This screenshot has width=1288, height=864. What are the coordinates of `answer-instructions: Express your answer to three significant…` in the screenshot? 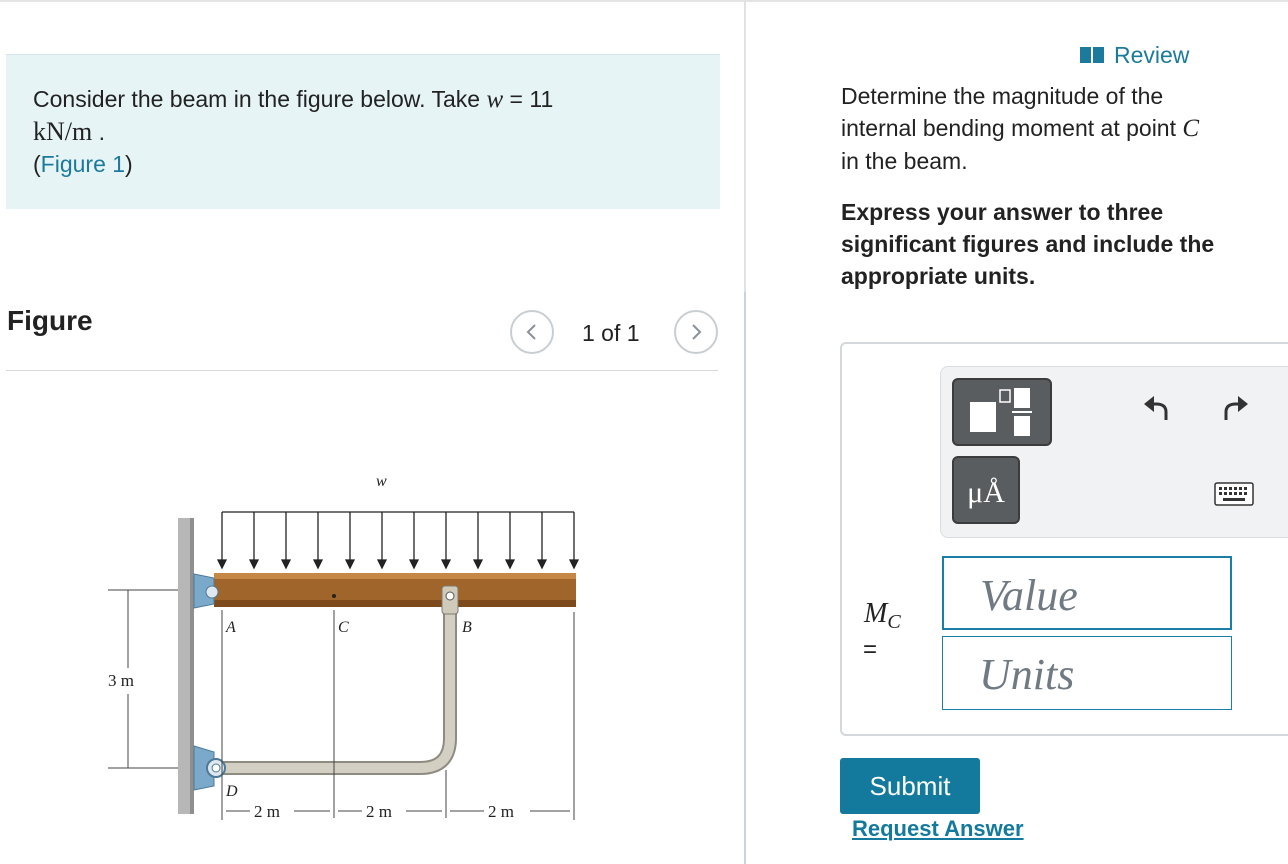 It's located at (1028, 244).